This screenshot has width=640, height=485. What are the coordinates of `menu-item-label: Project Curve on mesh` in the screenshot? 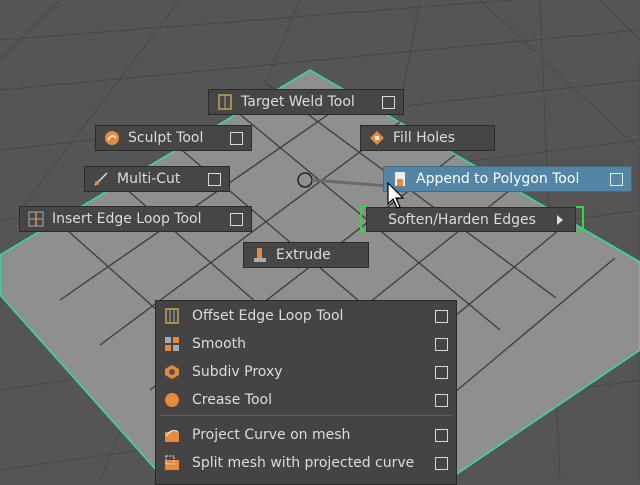 It's located at (271, 435).